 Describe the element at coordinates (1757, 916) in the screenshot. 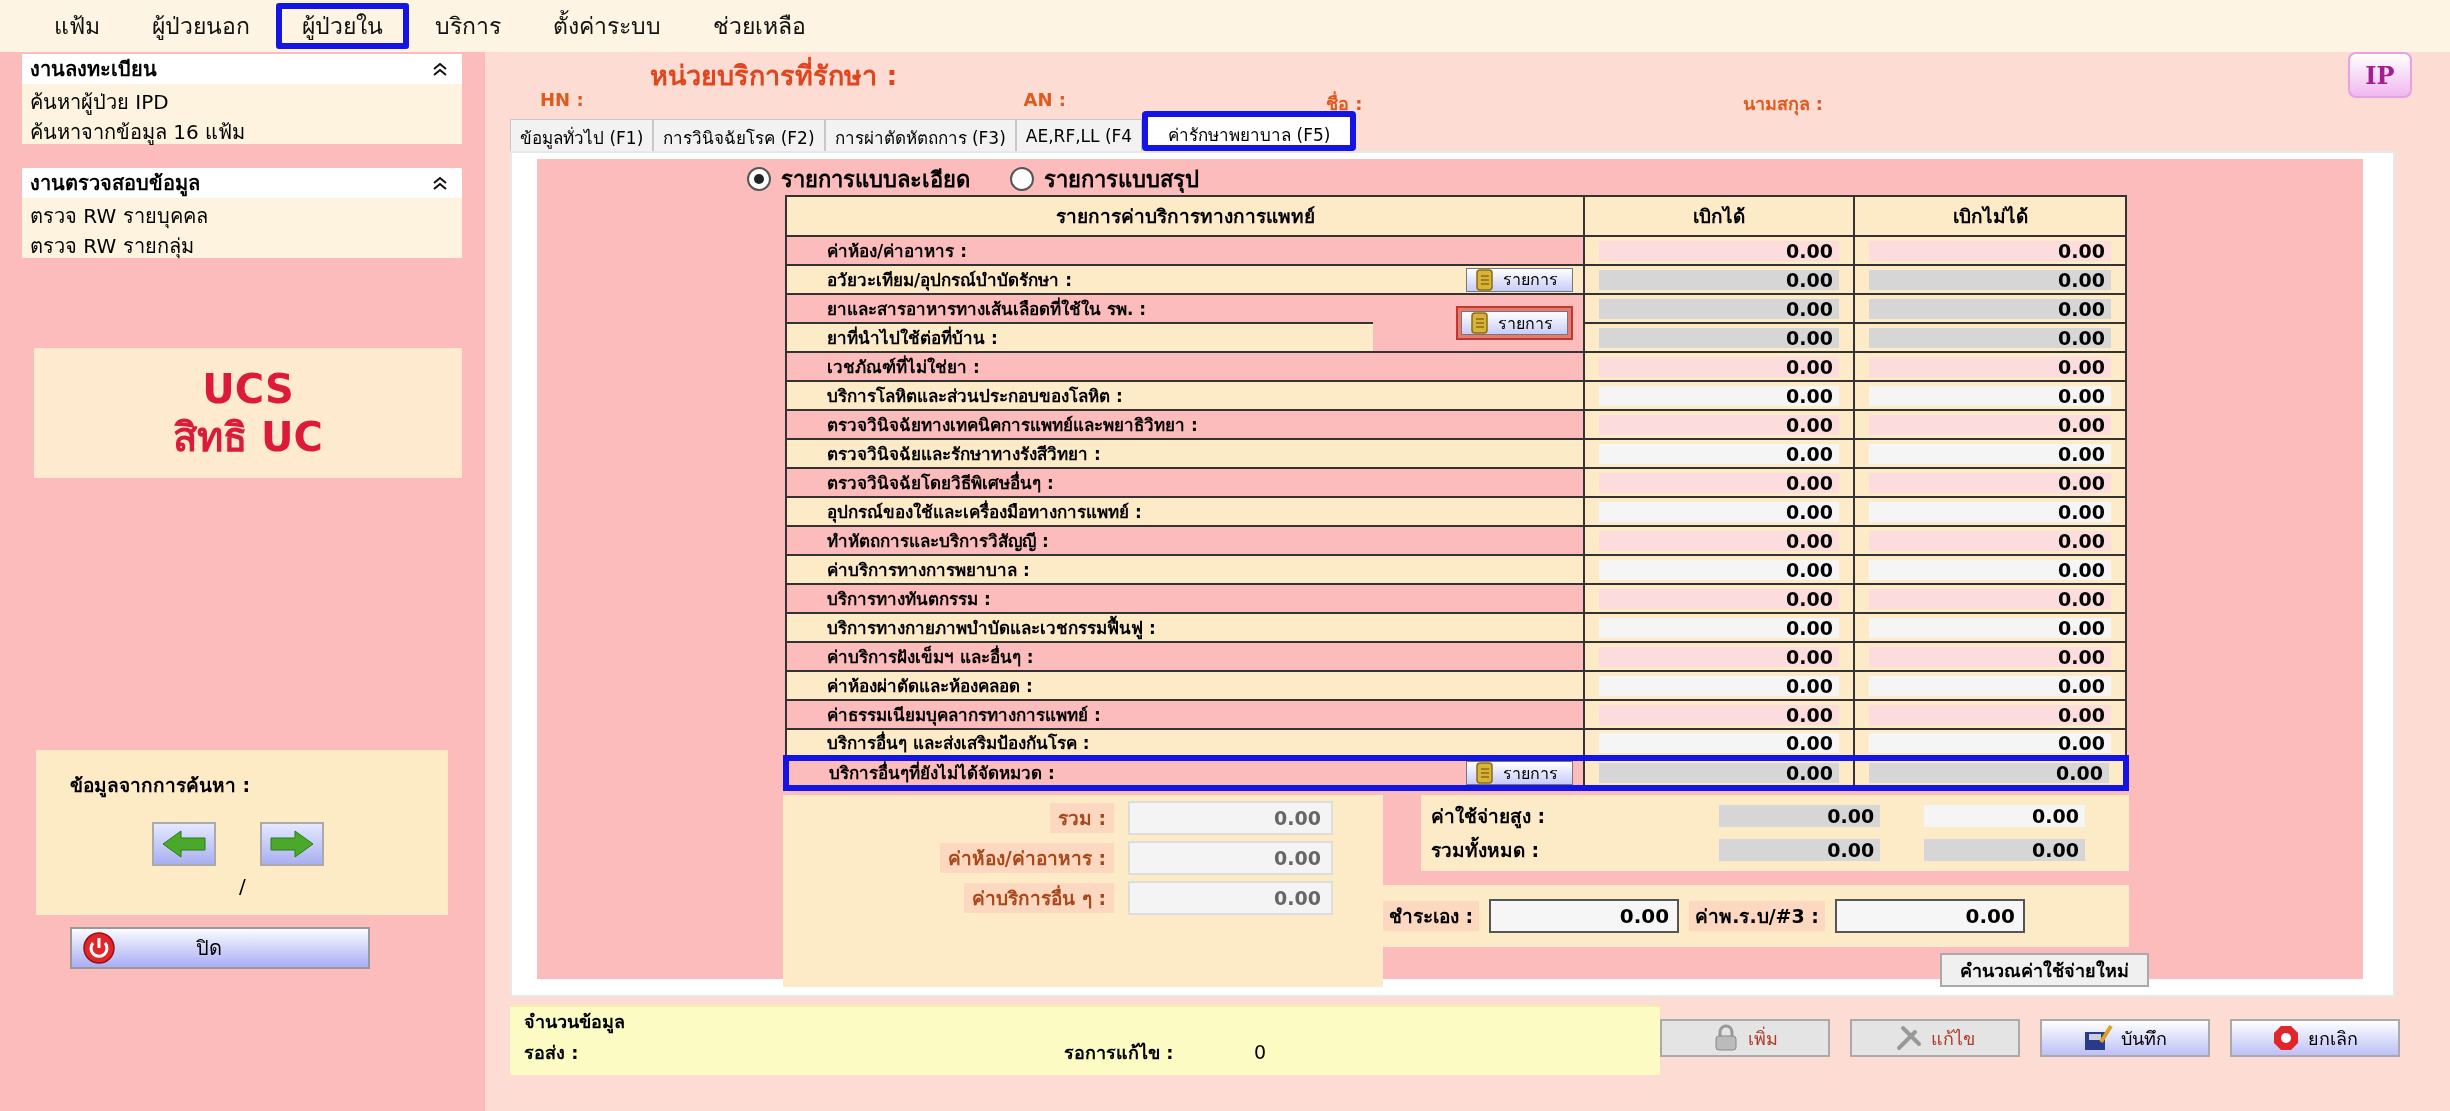

I see `field-label: ค่าพ.ร.บ/#3 :` at that location.